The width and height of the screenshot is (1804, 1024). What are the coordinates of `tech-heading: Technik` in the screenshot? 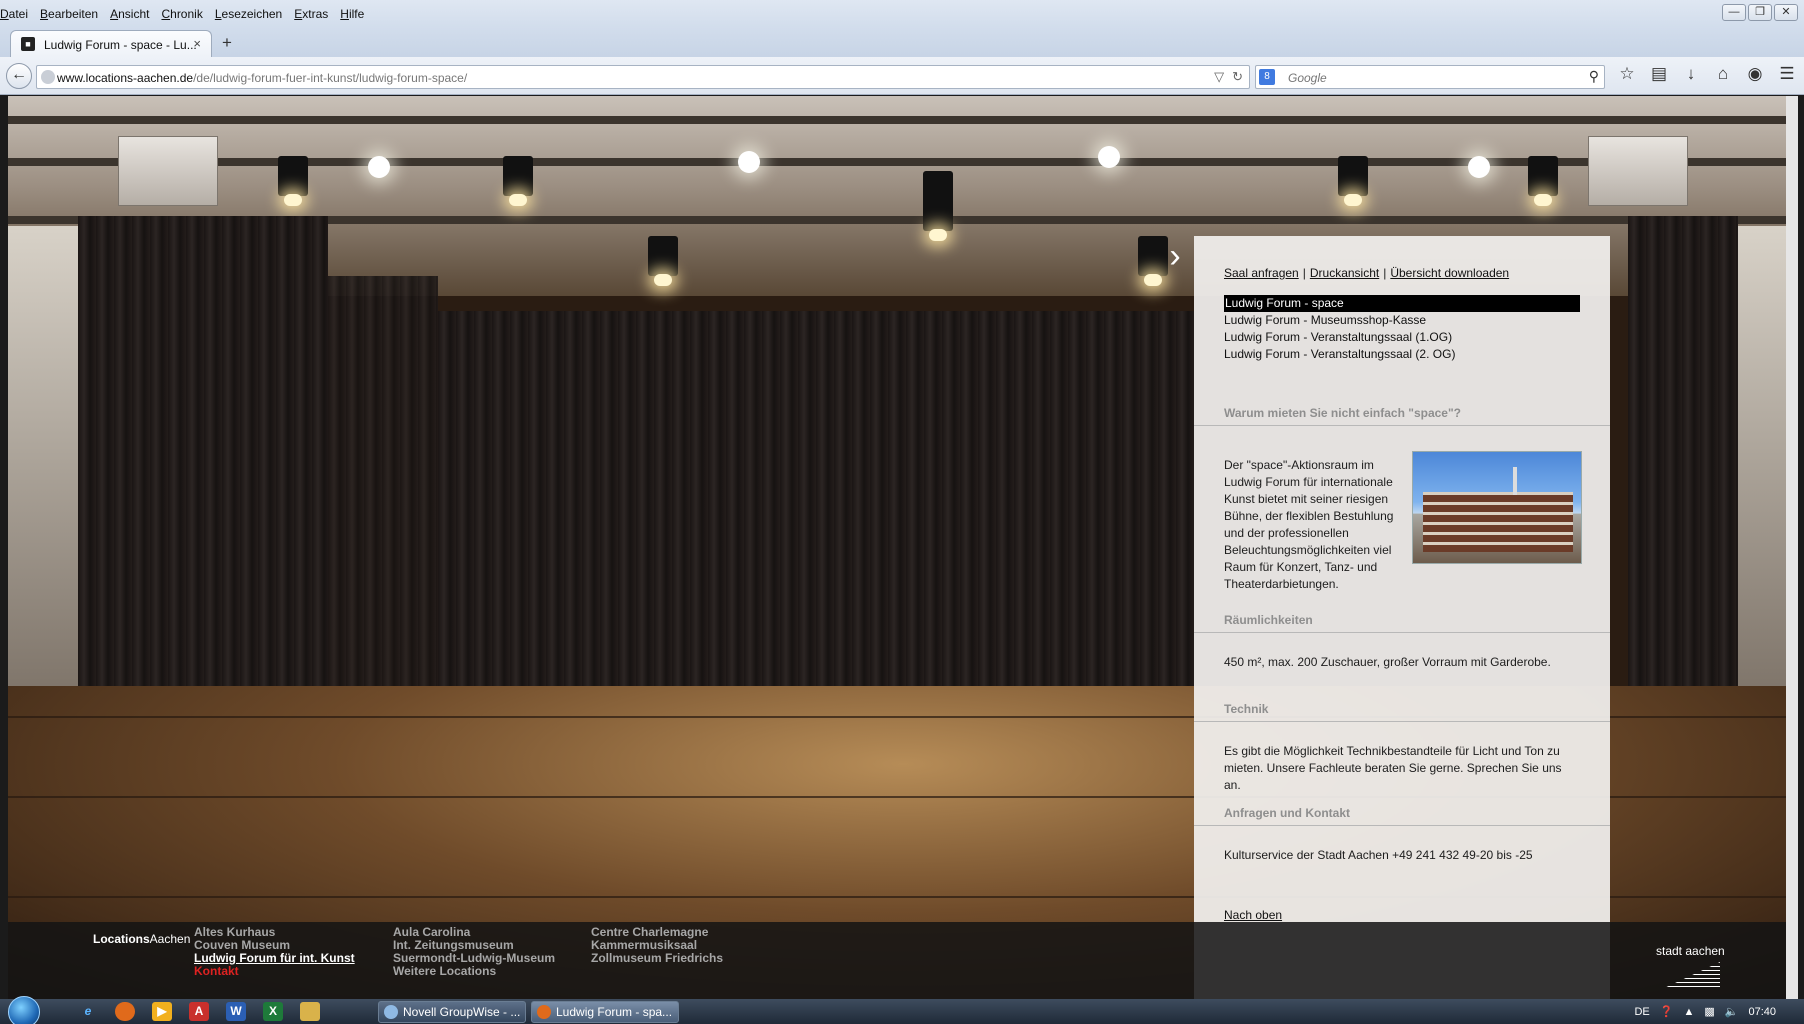 It's located at (1246, 709).